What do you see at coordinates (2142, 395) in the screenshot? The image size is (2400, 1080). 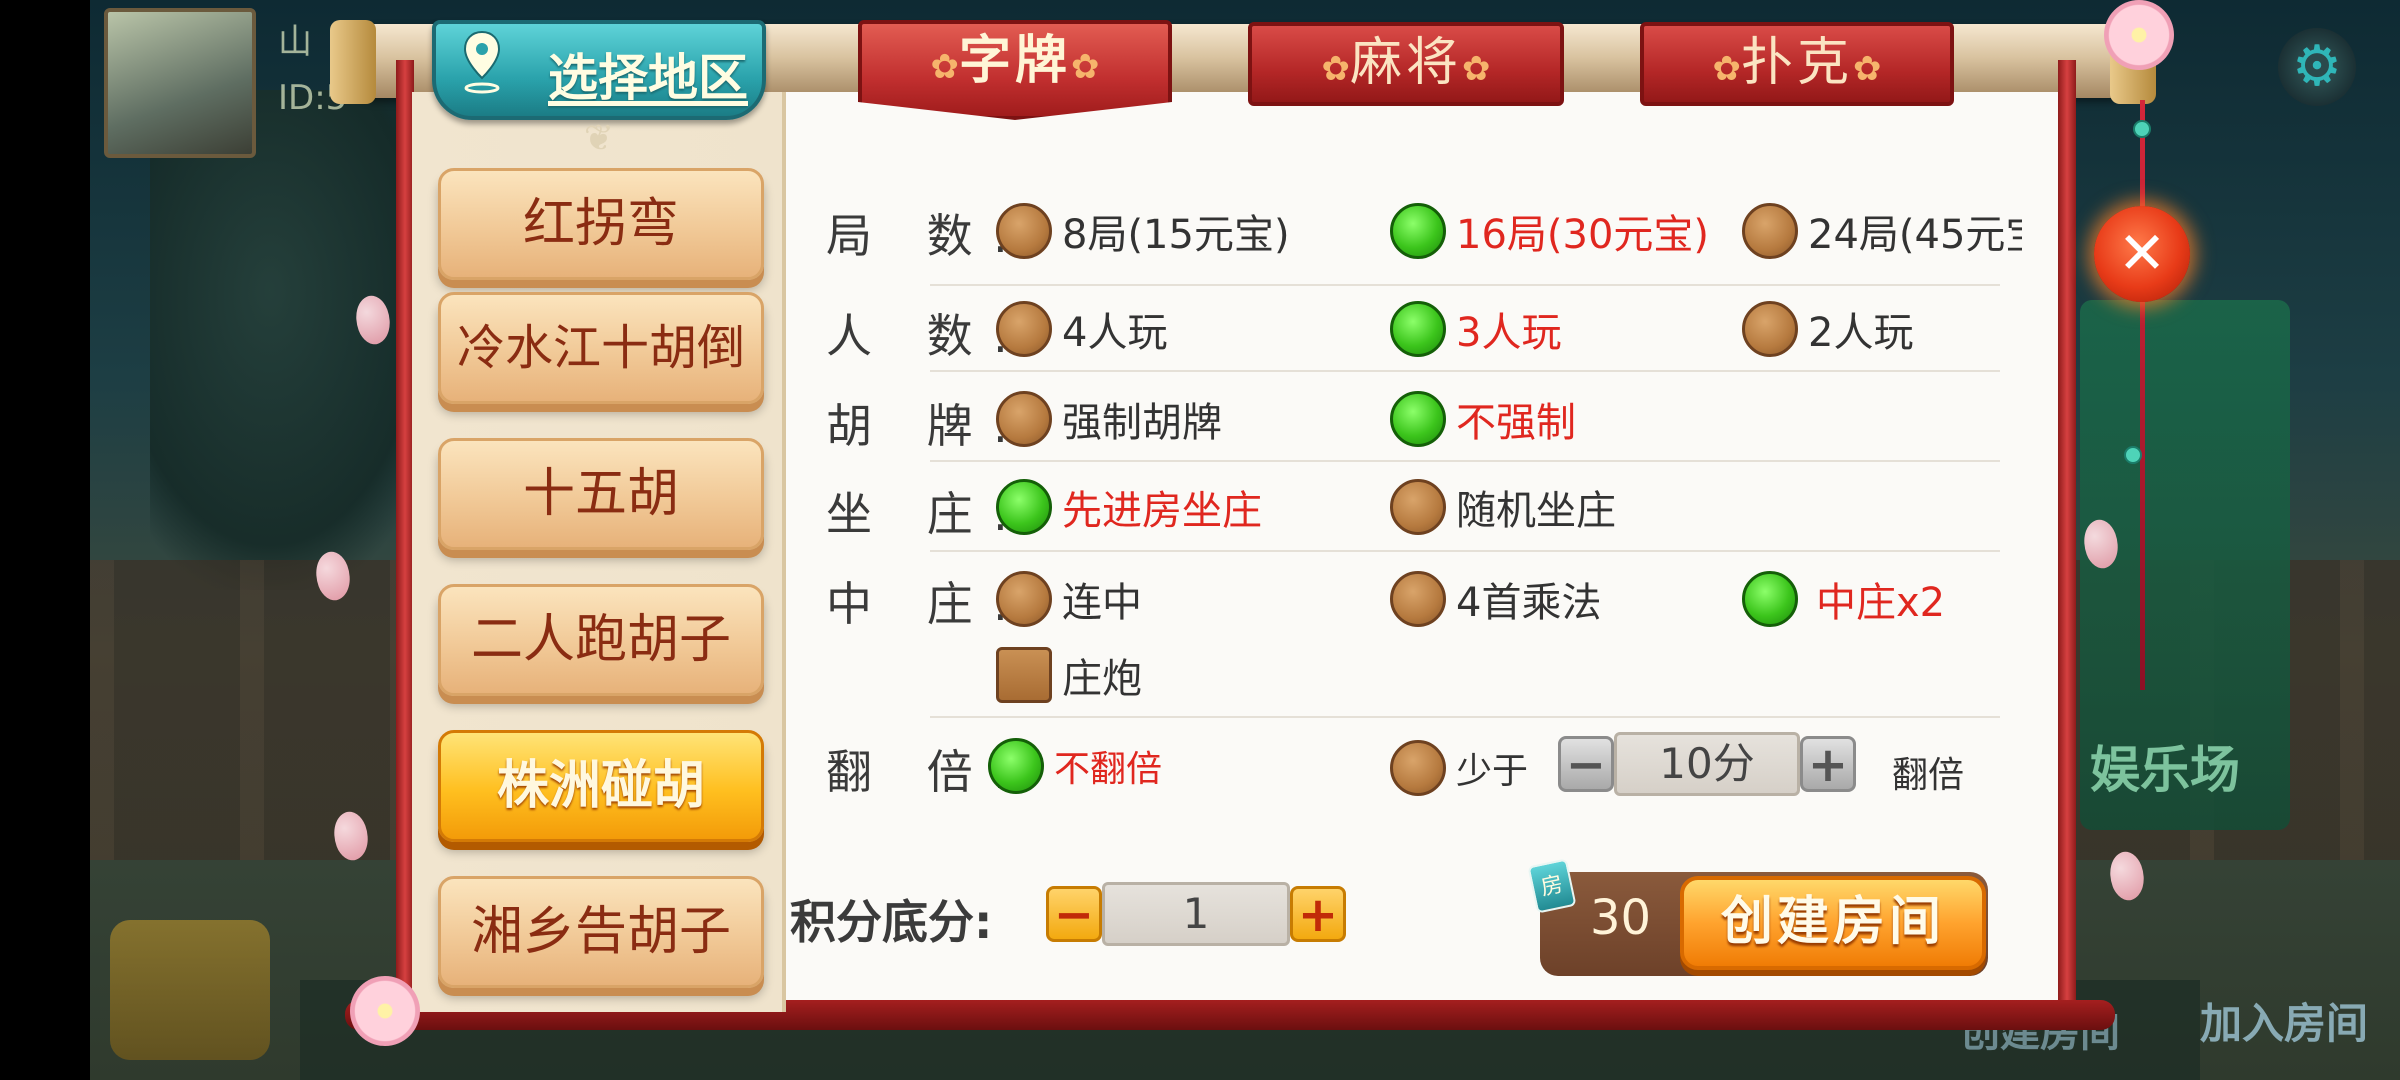 I see `hanging-cord` at bounding box center [2142, 395].